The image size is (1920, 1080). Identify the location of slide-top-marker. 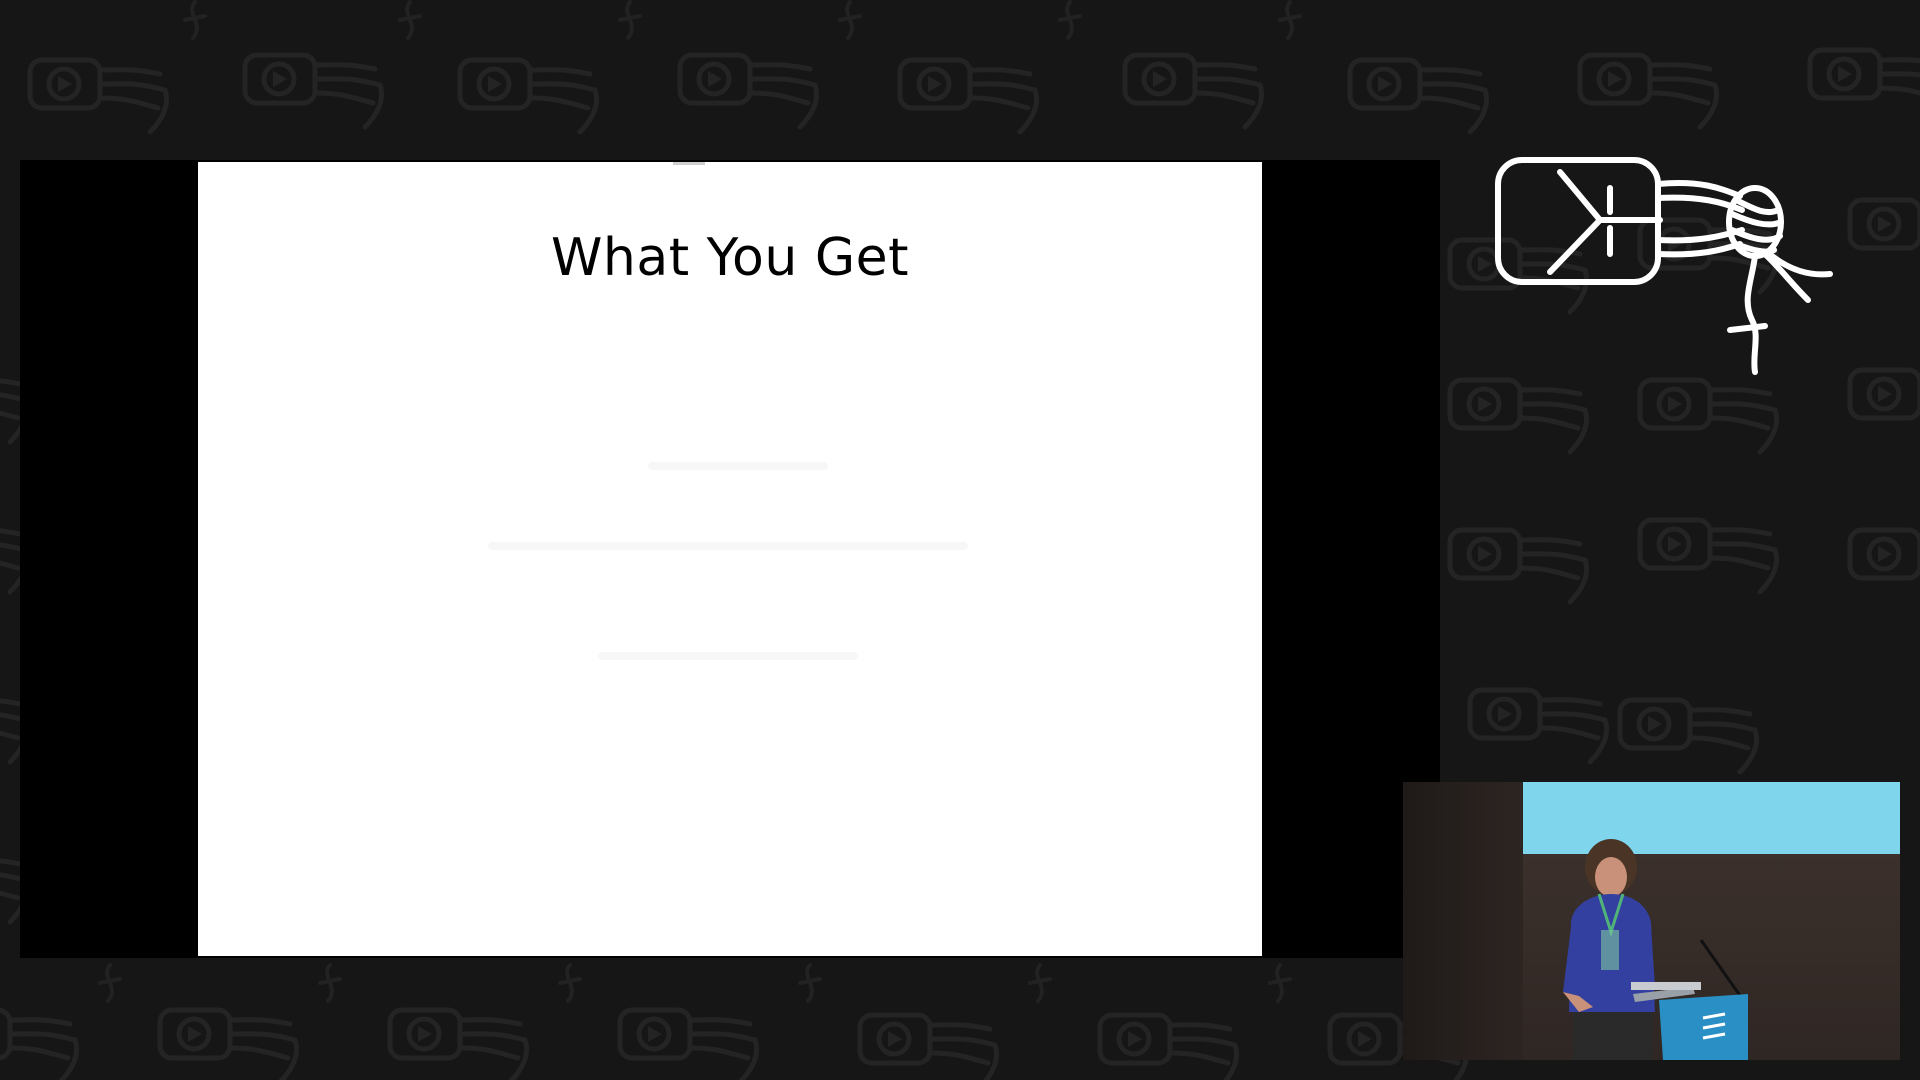
(689, 163).